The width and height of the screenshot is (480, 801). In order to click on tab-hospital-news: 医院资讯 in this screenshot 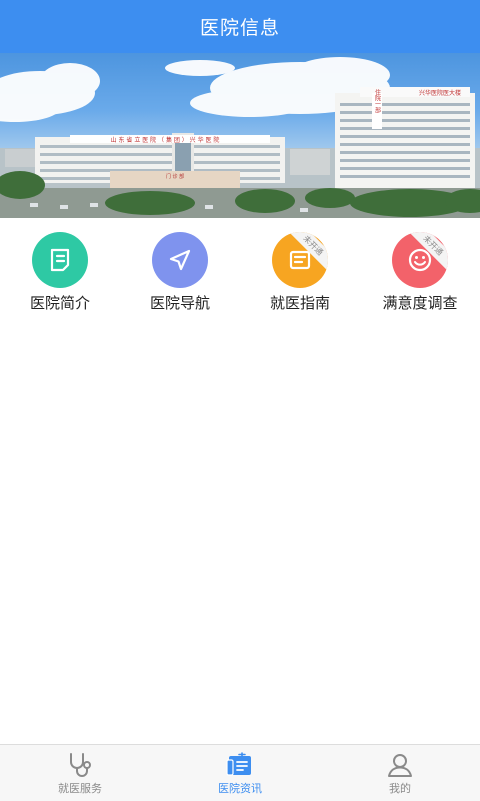, I will do `click(240, 773)`.